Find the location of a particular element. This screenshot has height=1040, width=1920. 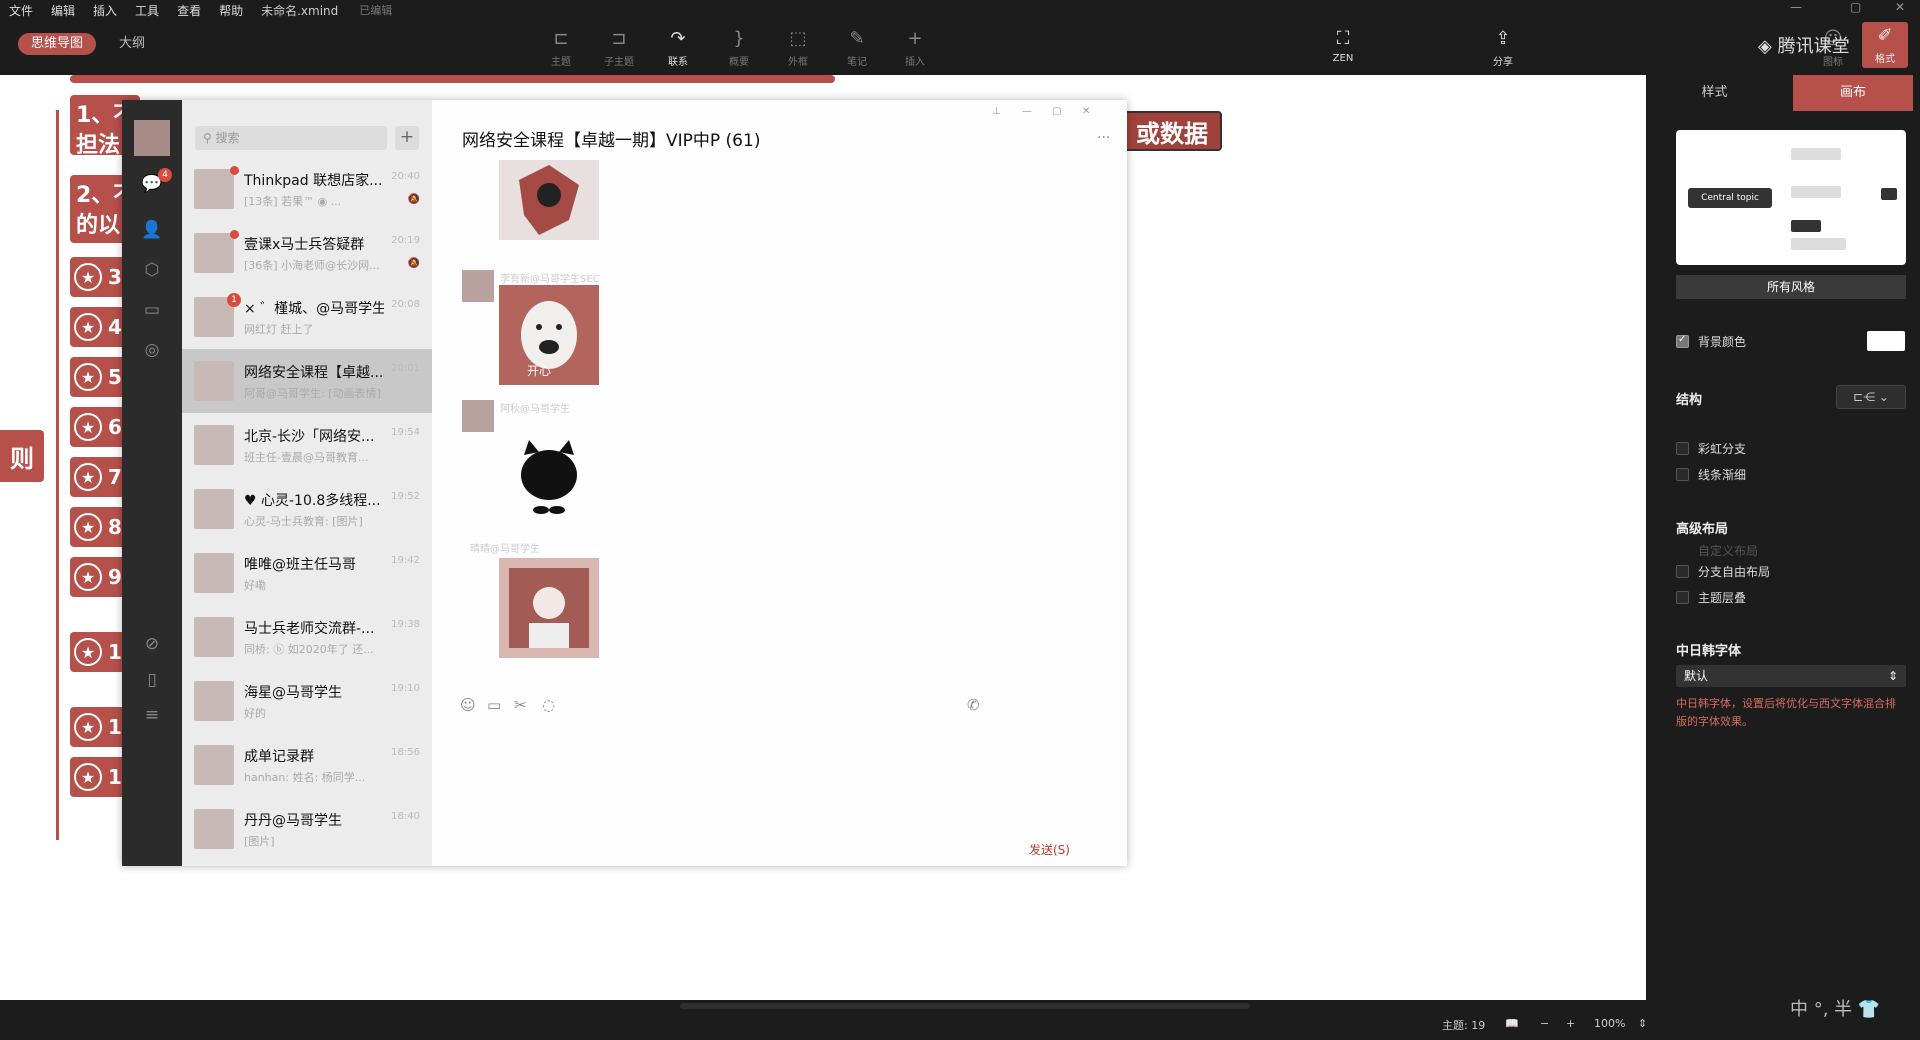

chat-item: 马士兵老师交流群-... 同桥: ⓑ 如2020年了 还... 19:38 is located at coordinates (307, 637).